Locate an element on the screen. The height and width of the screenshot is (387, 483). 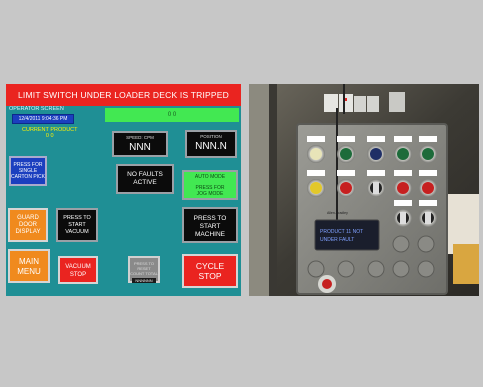
panel-display-line1: PRODUCT 11 NOT is located at coordinates (341, 232).